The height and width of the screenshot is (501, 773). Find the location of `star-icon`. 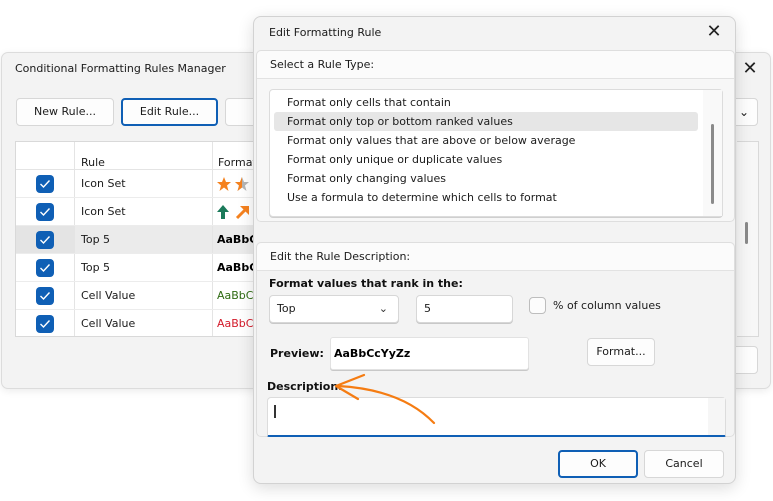

star-icon is located at coordinates (224, 184).